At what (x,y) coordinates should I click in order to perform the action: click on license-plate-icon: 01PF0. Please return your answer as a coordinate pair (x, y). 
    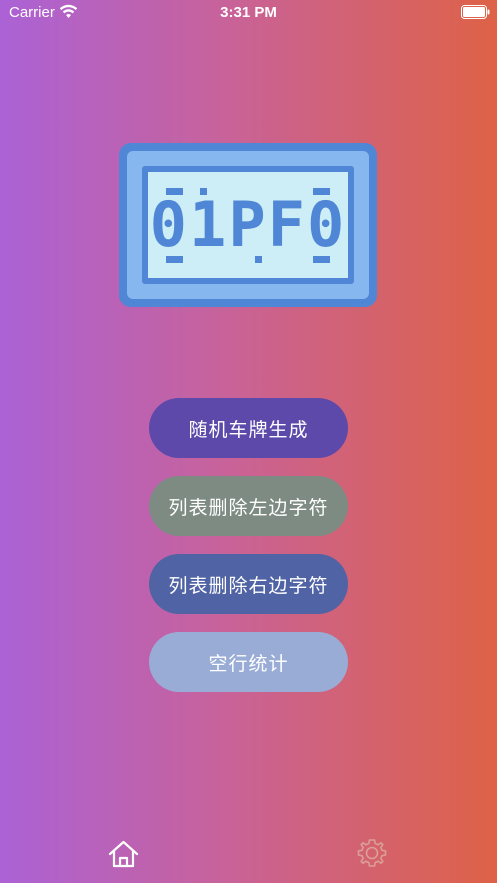
    Looking at the image, I should click on (248, 225).